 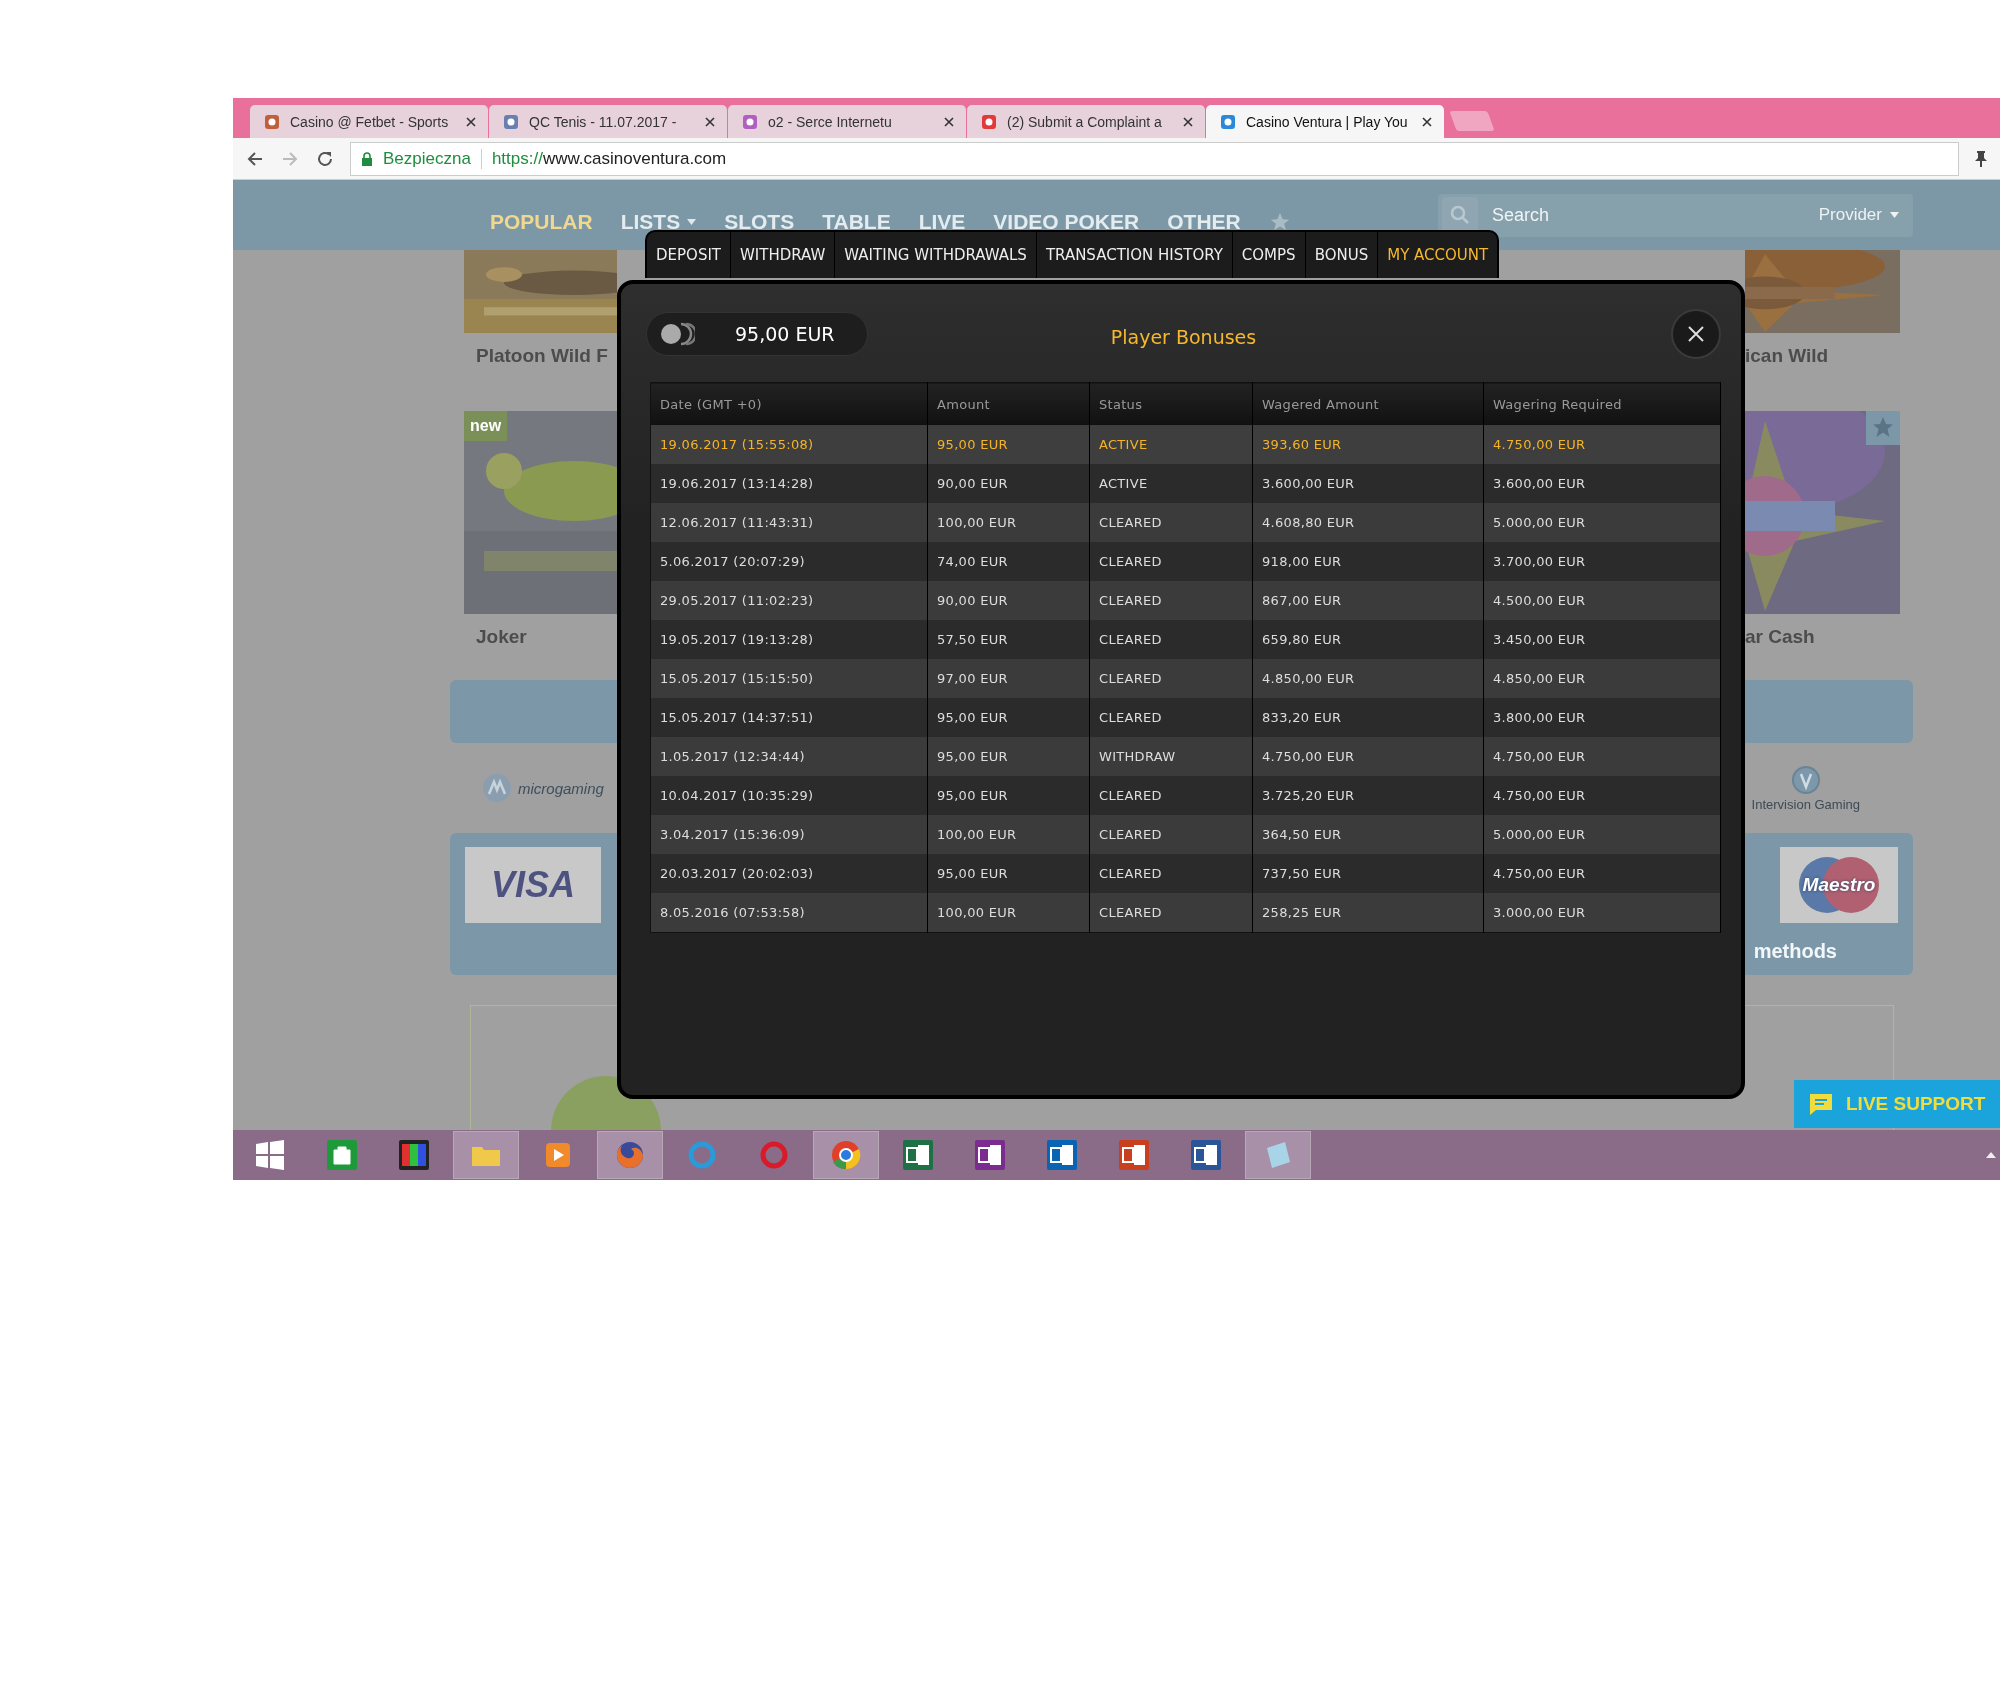 I want to click on table-cell: 19.05.2017 (19:13:28), so click(x=789, y=639).